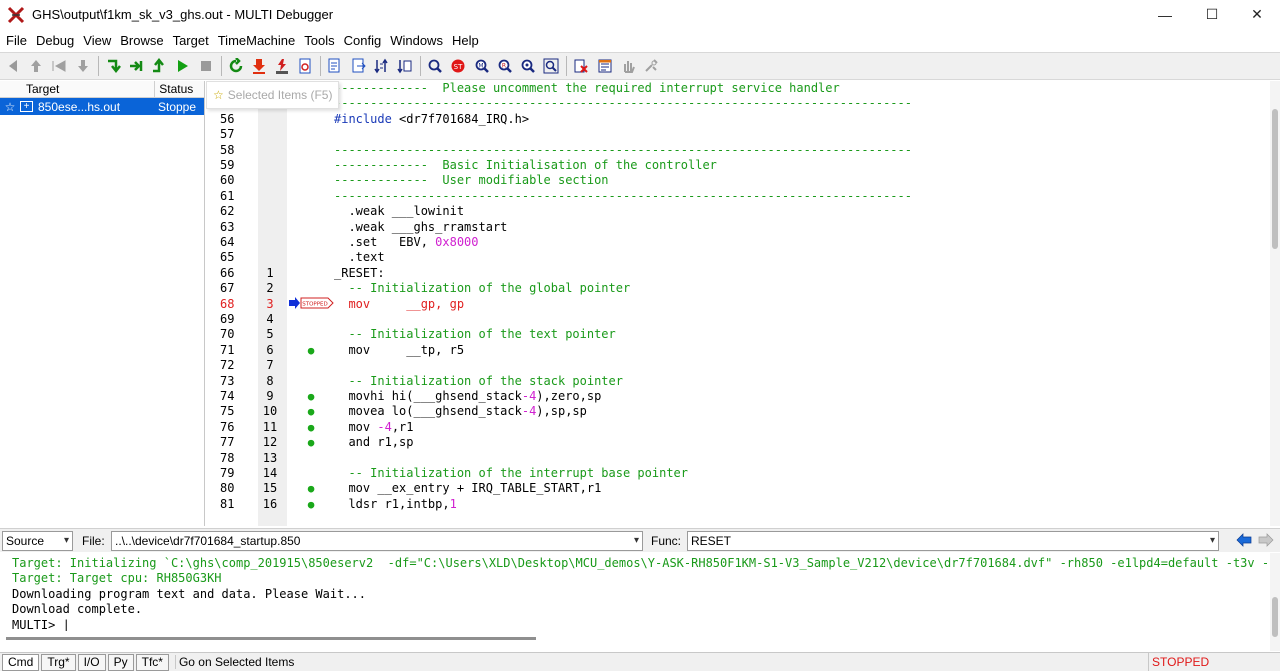  I want to click on menu-debug: Debug, so click(55, 40).